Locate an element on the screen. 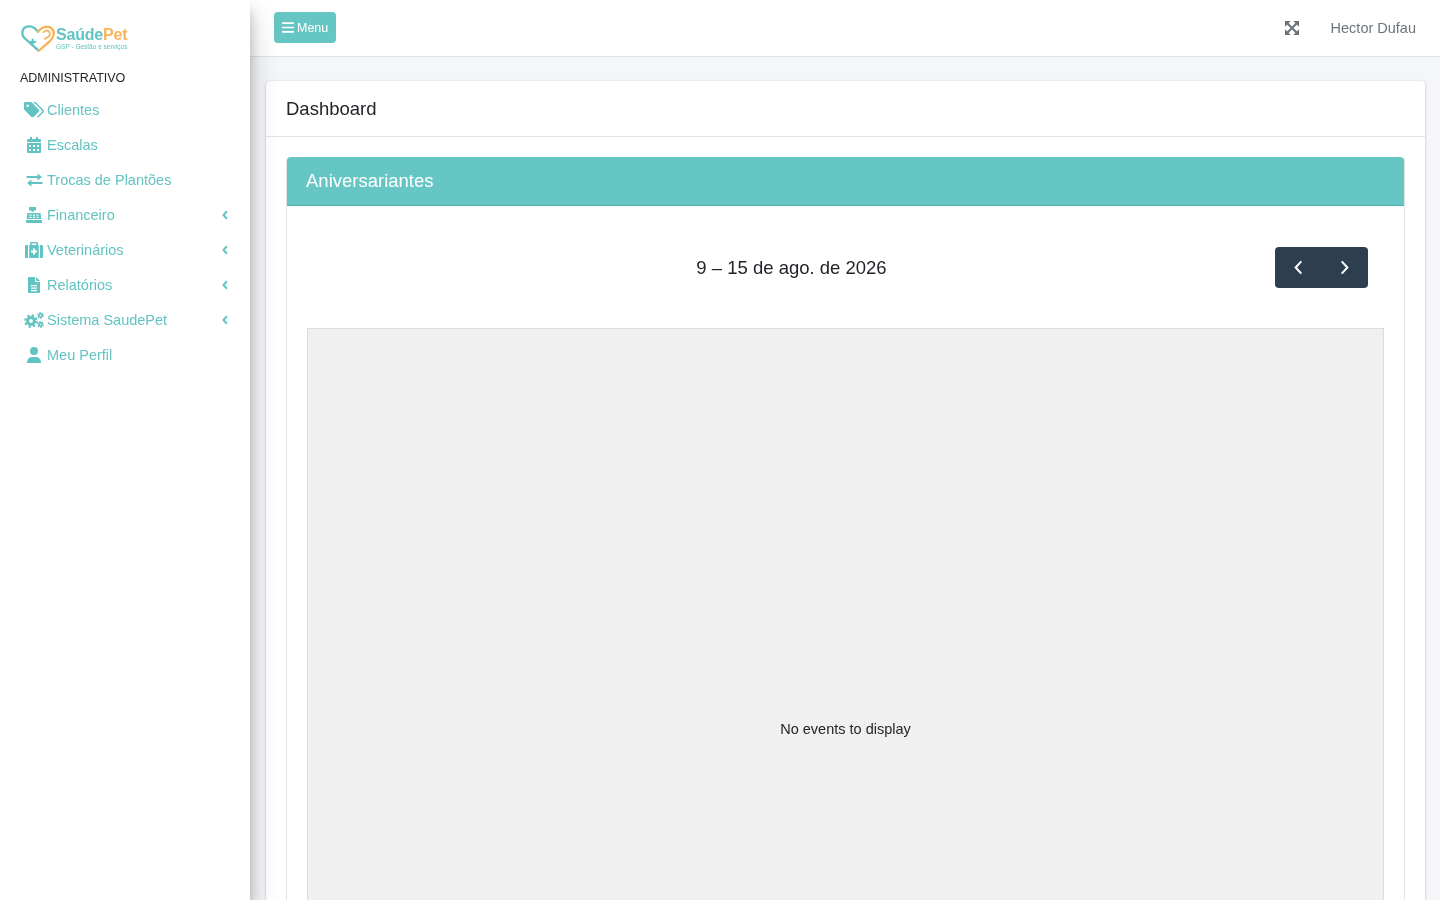  previous-week-button is located at coordinates (1298, 267).